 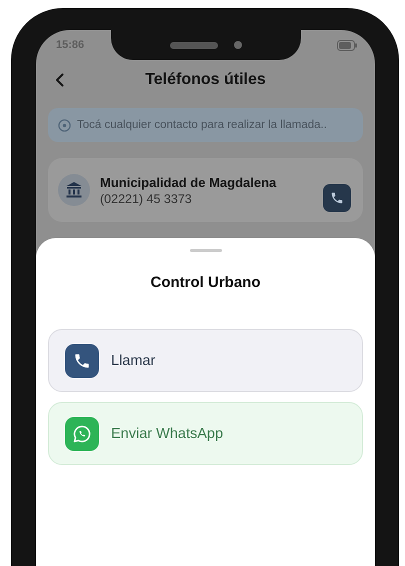 I want to click on contact-card: Municipalidad de Magdalena (02221) 45 3373, so click(x=205, y=190).